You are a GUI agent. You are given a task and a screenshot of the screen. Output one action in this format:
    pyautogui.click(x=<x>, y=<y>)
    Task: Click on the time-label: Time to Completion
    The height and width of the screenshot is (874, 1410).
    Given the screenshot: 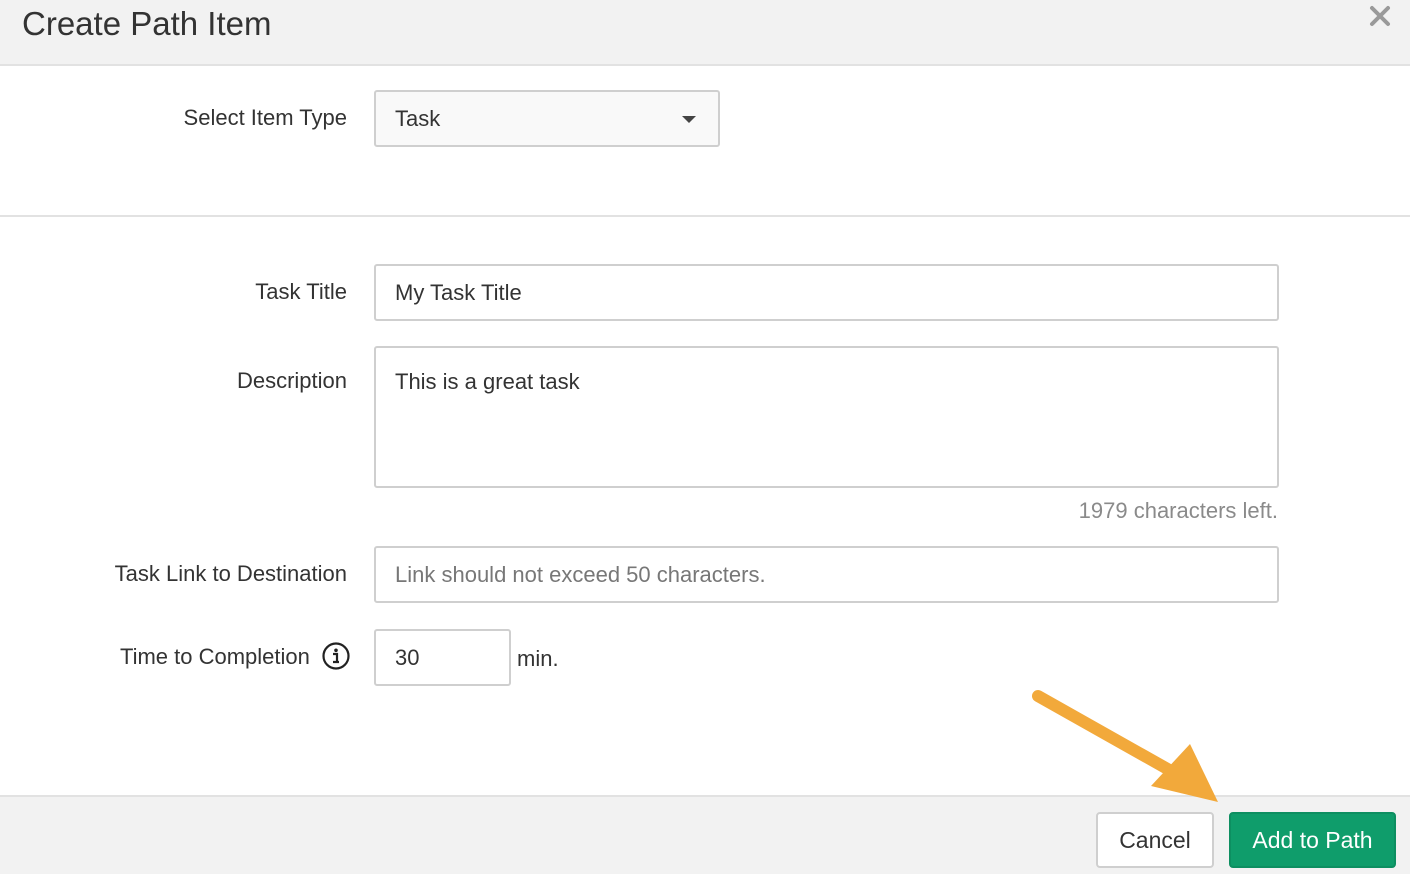 What is the action you would take?
    pyautogui.click(x=214, y=656)
    